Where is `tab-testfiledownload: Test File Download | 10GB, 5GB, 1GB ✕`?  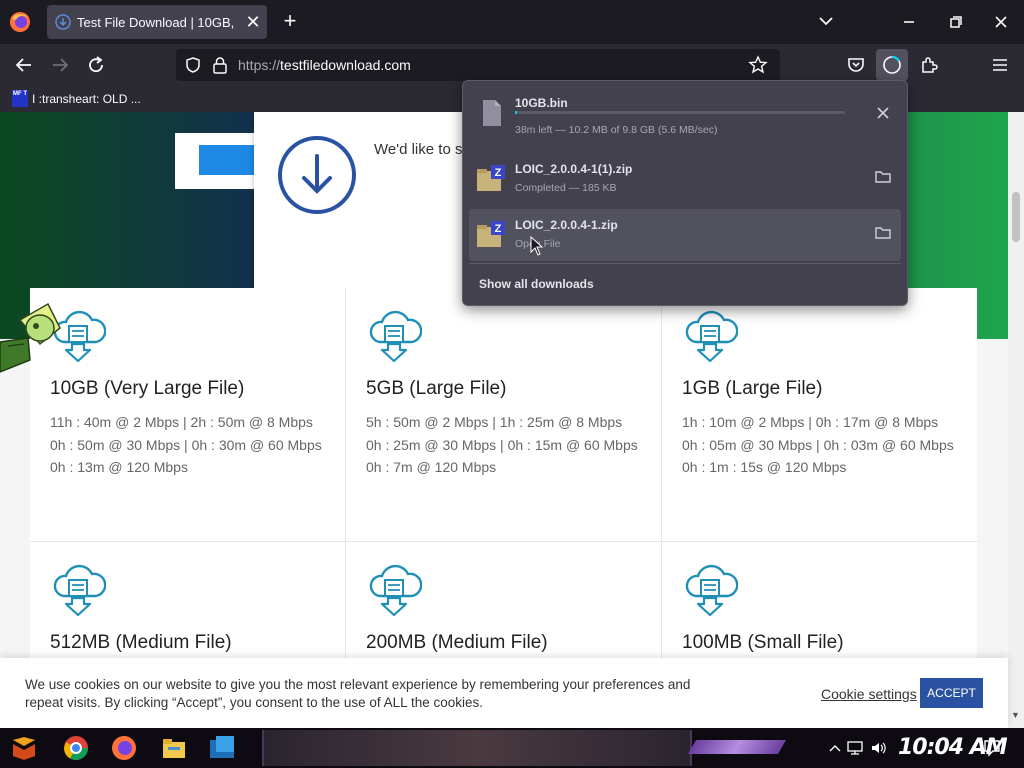 tab-testfiledownload: Test File Download | 10GB, 5GB, 1GB ✕ is located at coordinates (157, 22).